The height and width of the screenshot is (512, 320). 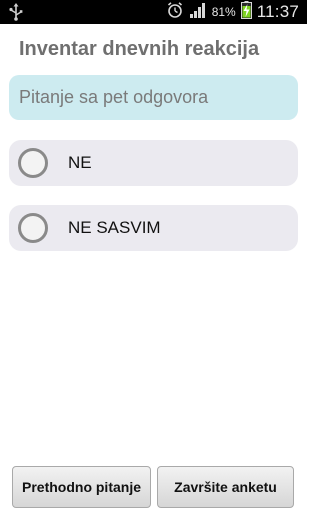 I want to click on status-time: 11:37, so click(x=277, y=11).